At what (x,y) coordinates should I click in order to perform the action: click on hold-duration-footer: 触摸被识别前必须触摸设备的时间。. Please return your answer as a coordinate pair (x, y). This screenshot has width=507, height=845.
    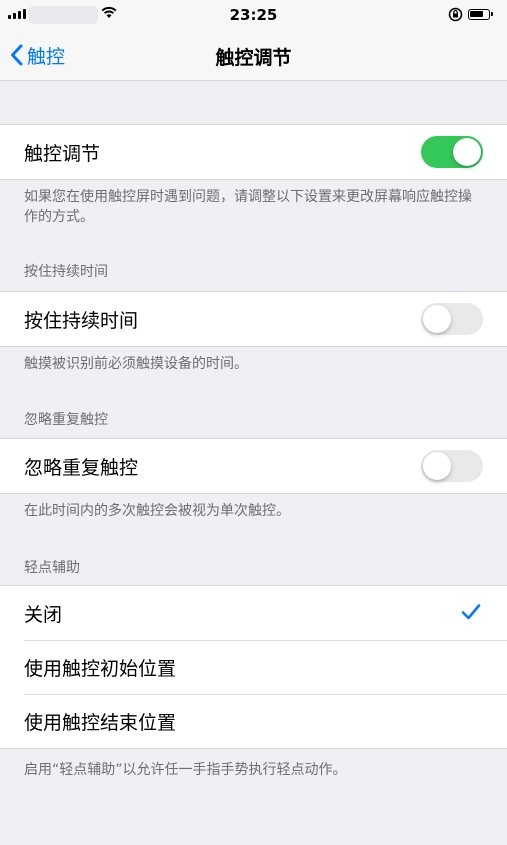
    Looking at the image, I should click on (136, 364).